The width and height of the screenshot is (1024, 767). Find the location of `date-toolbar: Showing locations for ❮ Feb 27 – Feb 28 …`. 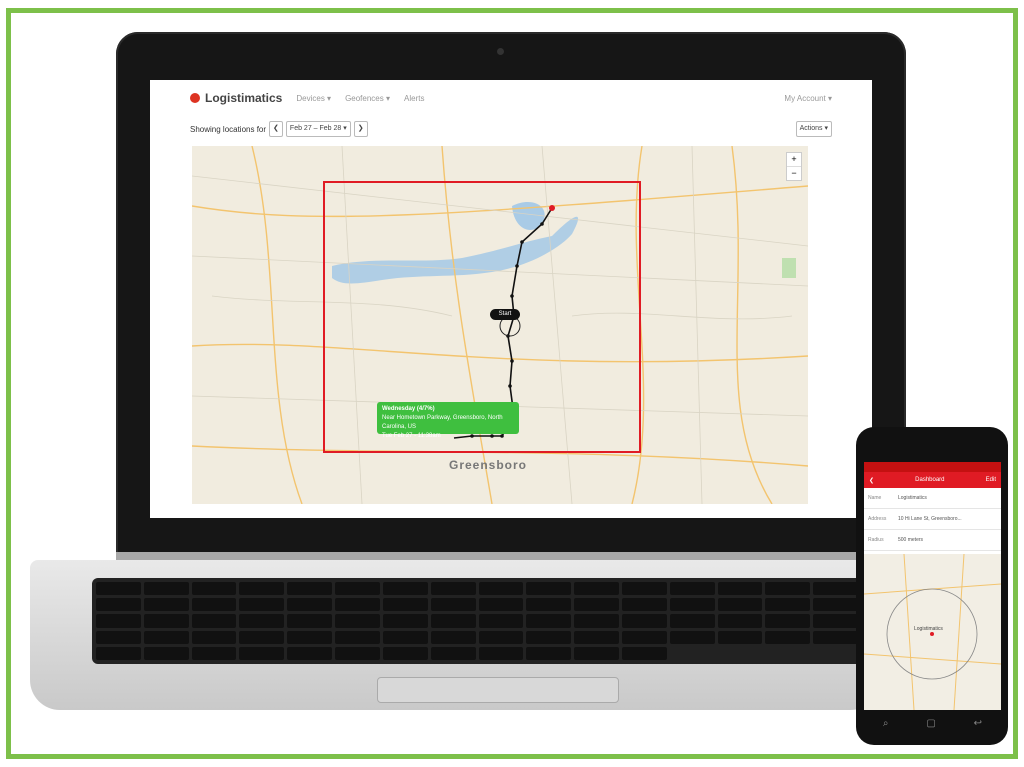

date-toolbar: Showing locations for ❮ Feb 27 – Feb 28 … is located at coordinates (511, 129).